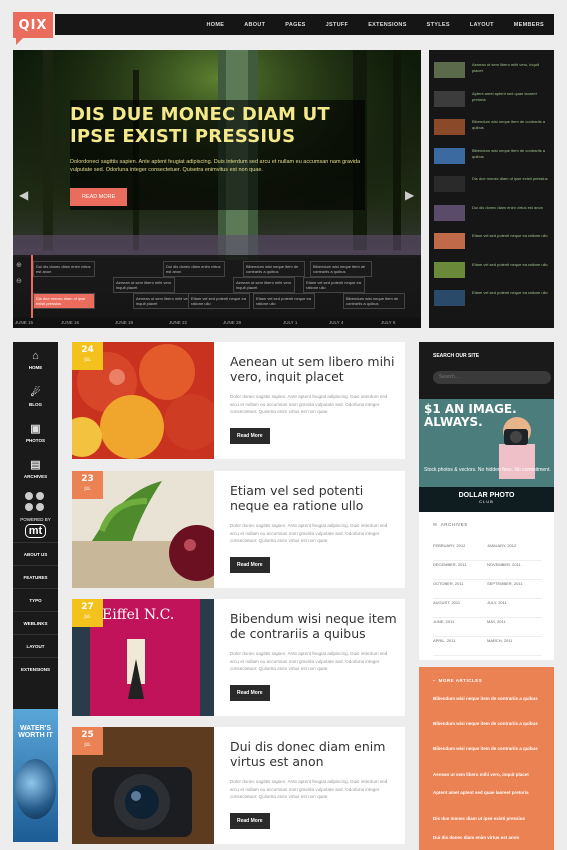 This screenshot has height=850, width=567. What do you see at coordinates (35, 396) in the screenshot?
I see `sidebar-item-blog: ☄ BLOG` at bounding box center [35, 396].